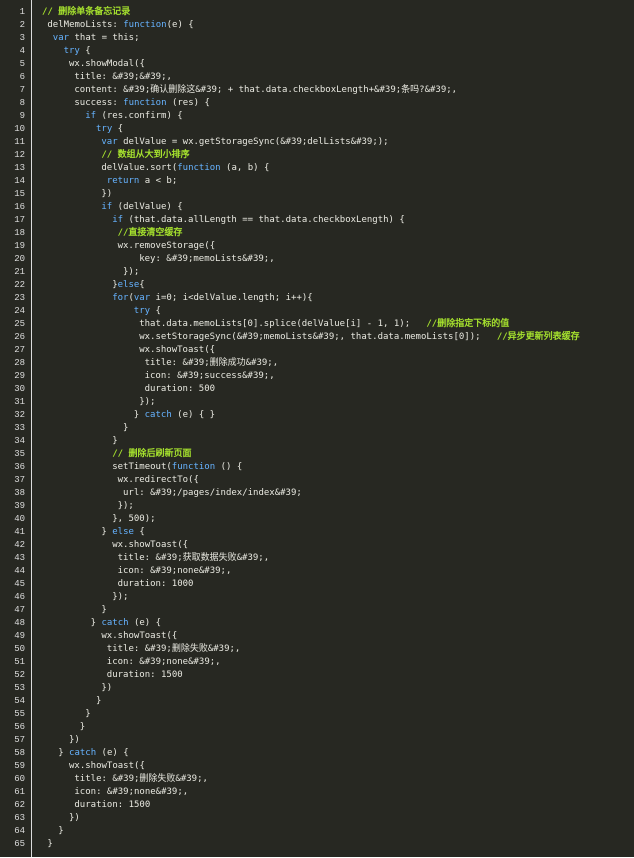 This screenshot has height=858, width=634. What do you see at coordinates (19, 428) in the screenshot?
I see `line-number: 33` at bounding box center [19, 428].